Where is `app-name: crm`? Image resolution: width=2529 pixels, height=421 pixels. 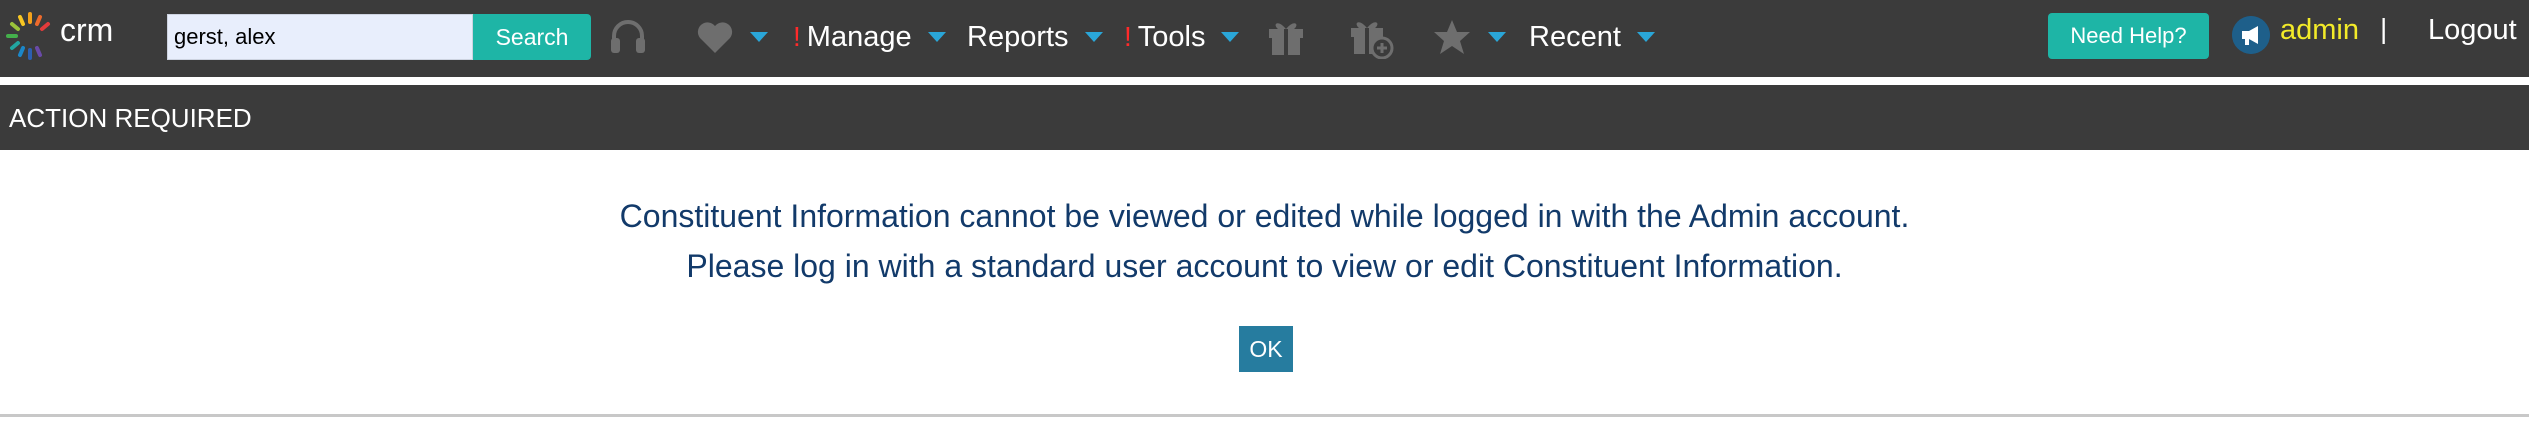 app-name: crm is located at coordinates (86, 30).